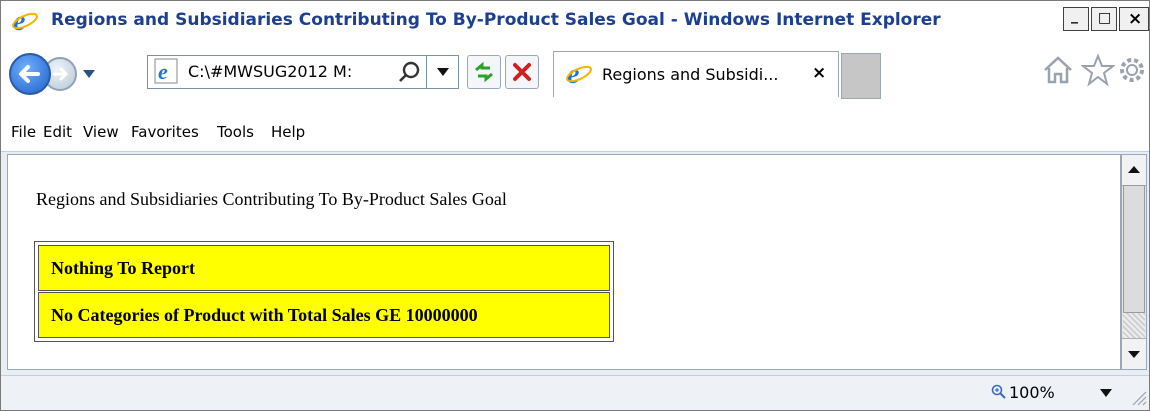 This screenshot has width=1150, height=411. I want to click on maximize-icon: □, so click(1105, 18).